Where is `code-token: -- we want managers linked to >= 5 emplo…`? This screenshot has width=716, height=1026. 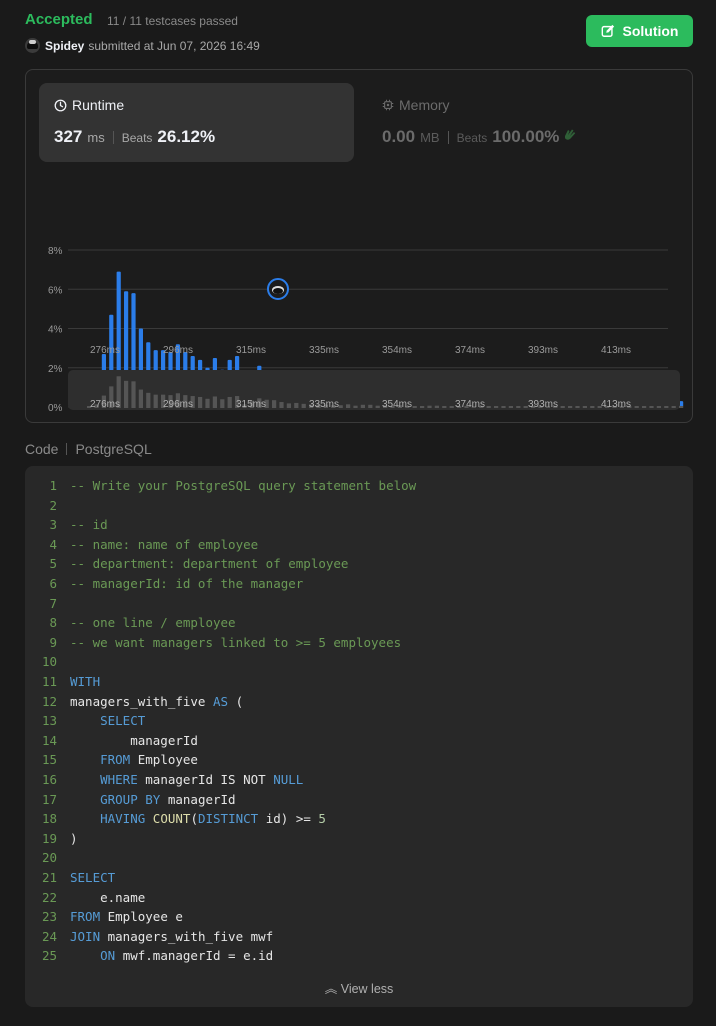
code-token: -- we want managers linked to >= 5 emplo… is located at coordinates (236, 642).